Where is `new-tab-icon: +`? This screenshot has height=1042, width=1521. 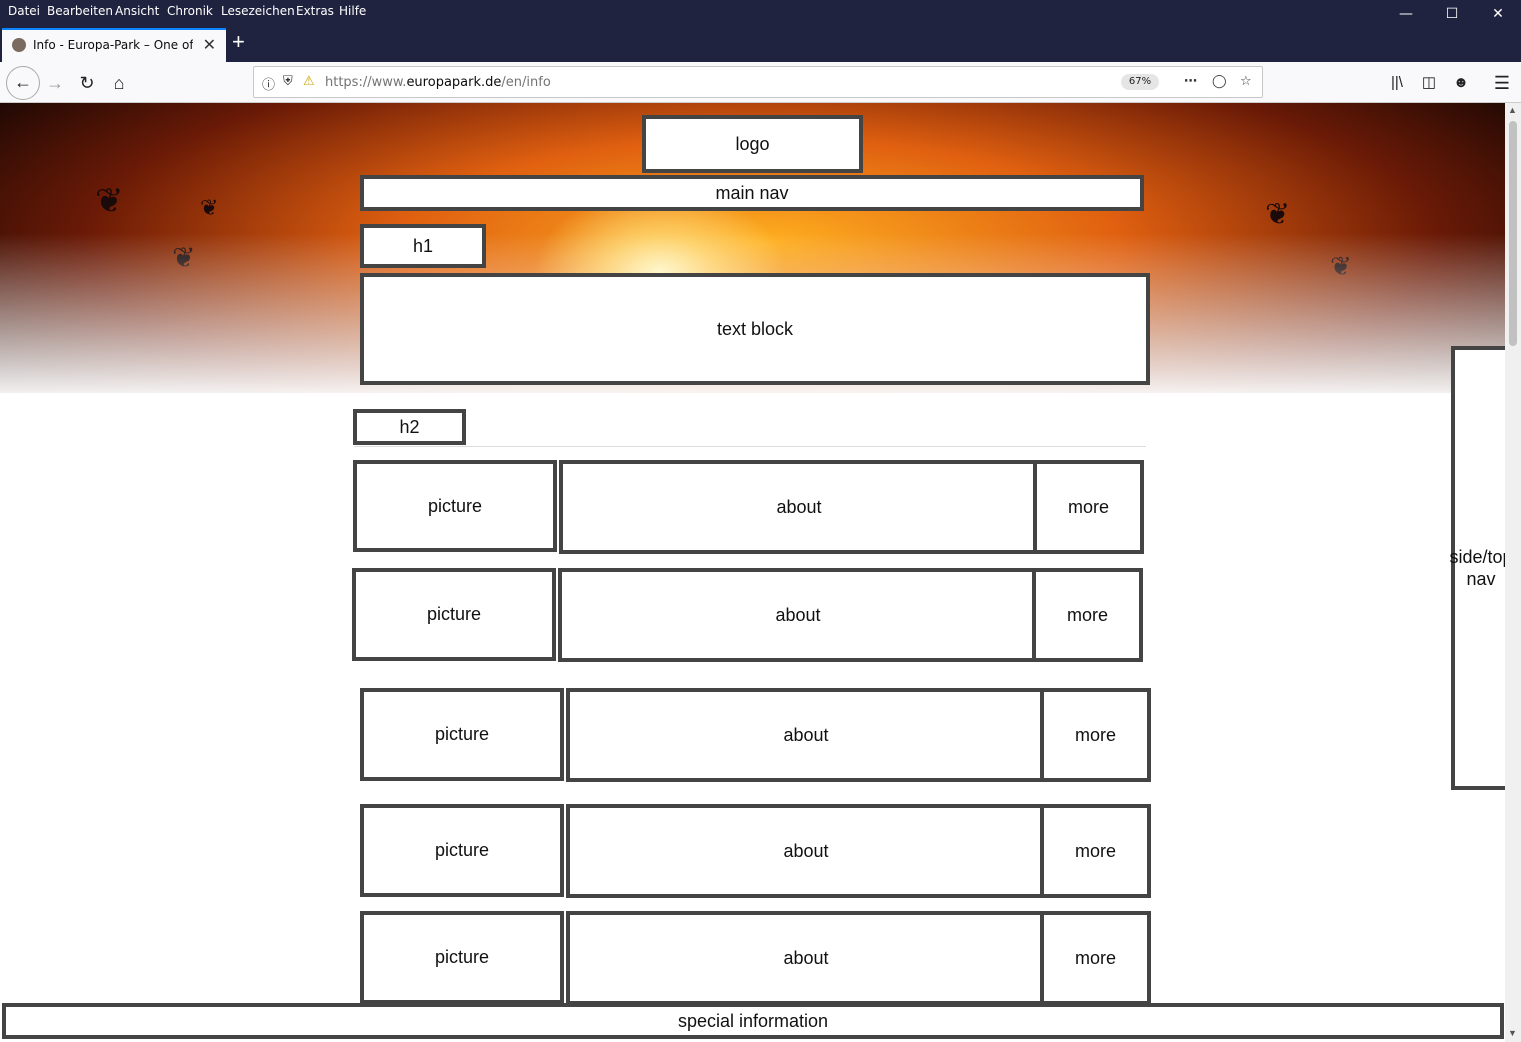 new-tab-icon: + is located at coordinates (238, 42).